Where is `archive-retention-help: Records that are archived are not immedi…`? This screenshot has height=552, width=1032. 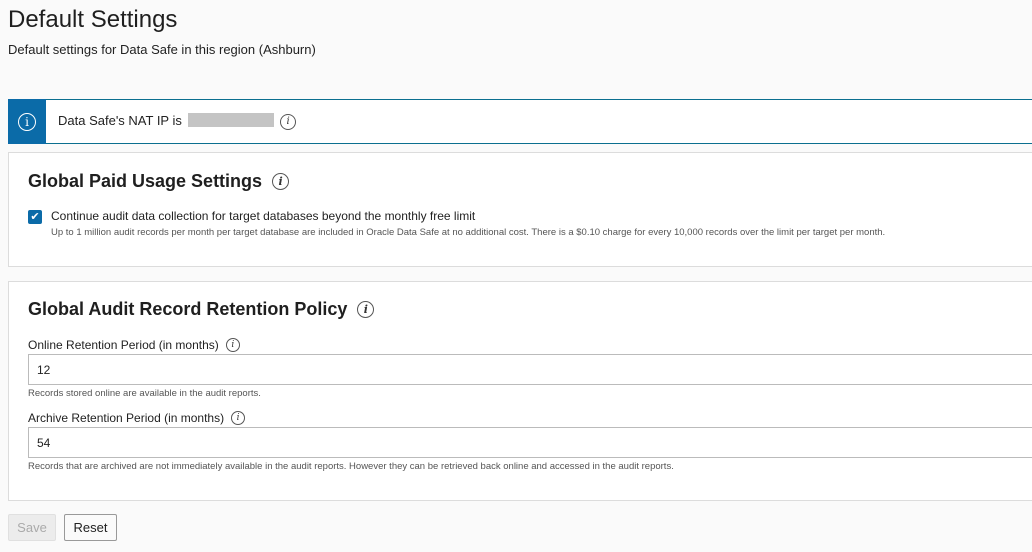
archive-retention-help: Records that are archived are not immedi… is located at coordinates (351, 466).